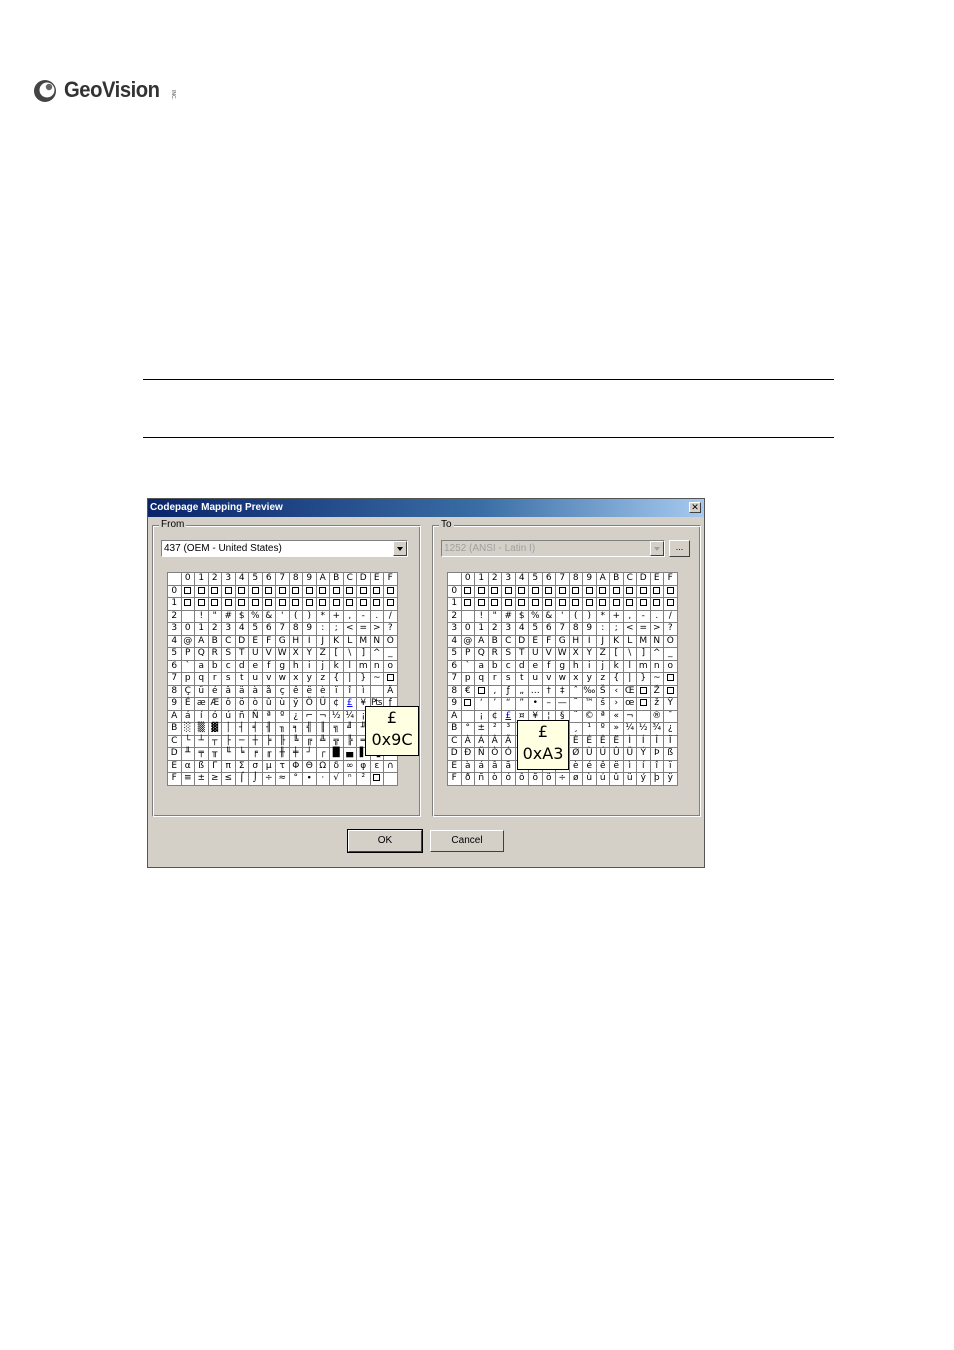 The width and height of the screenshot is (954, 1350). Describe the element at coordinates (187, 716) in the screenshot. I see `from-char-cell: á` at that location.